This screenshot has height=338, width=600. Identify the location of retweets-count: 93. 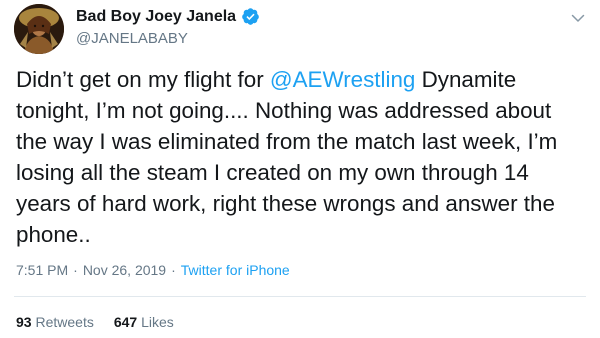
(24, 322).